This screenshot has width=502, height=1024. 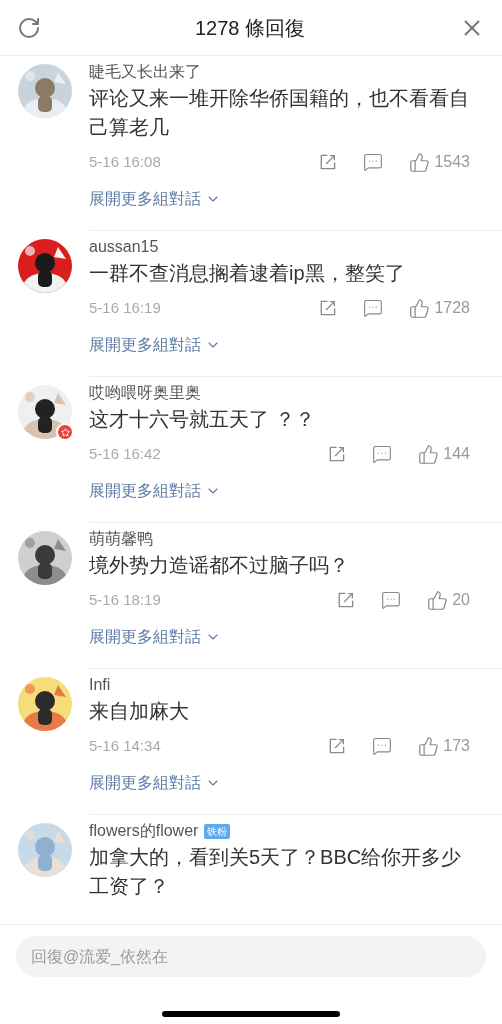 What do you see at coordinates (202, 419) in the screenshot?
I see `comment-text: 这才十六号就五天了 ？？` at bounding box center [202, 419].